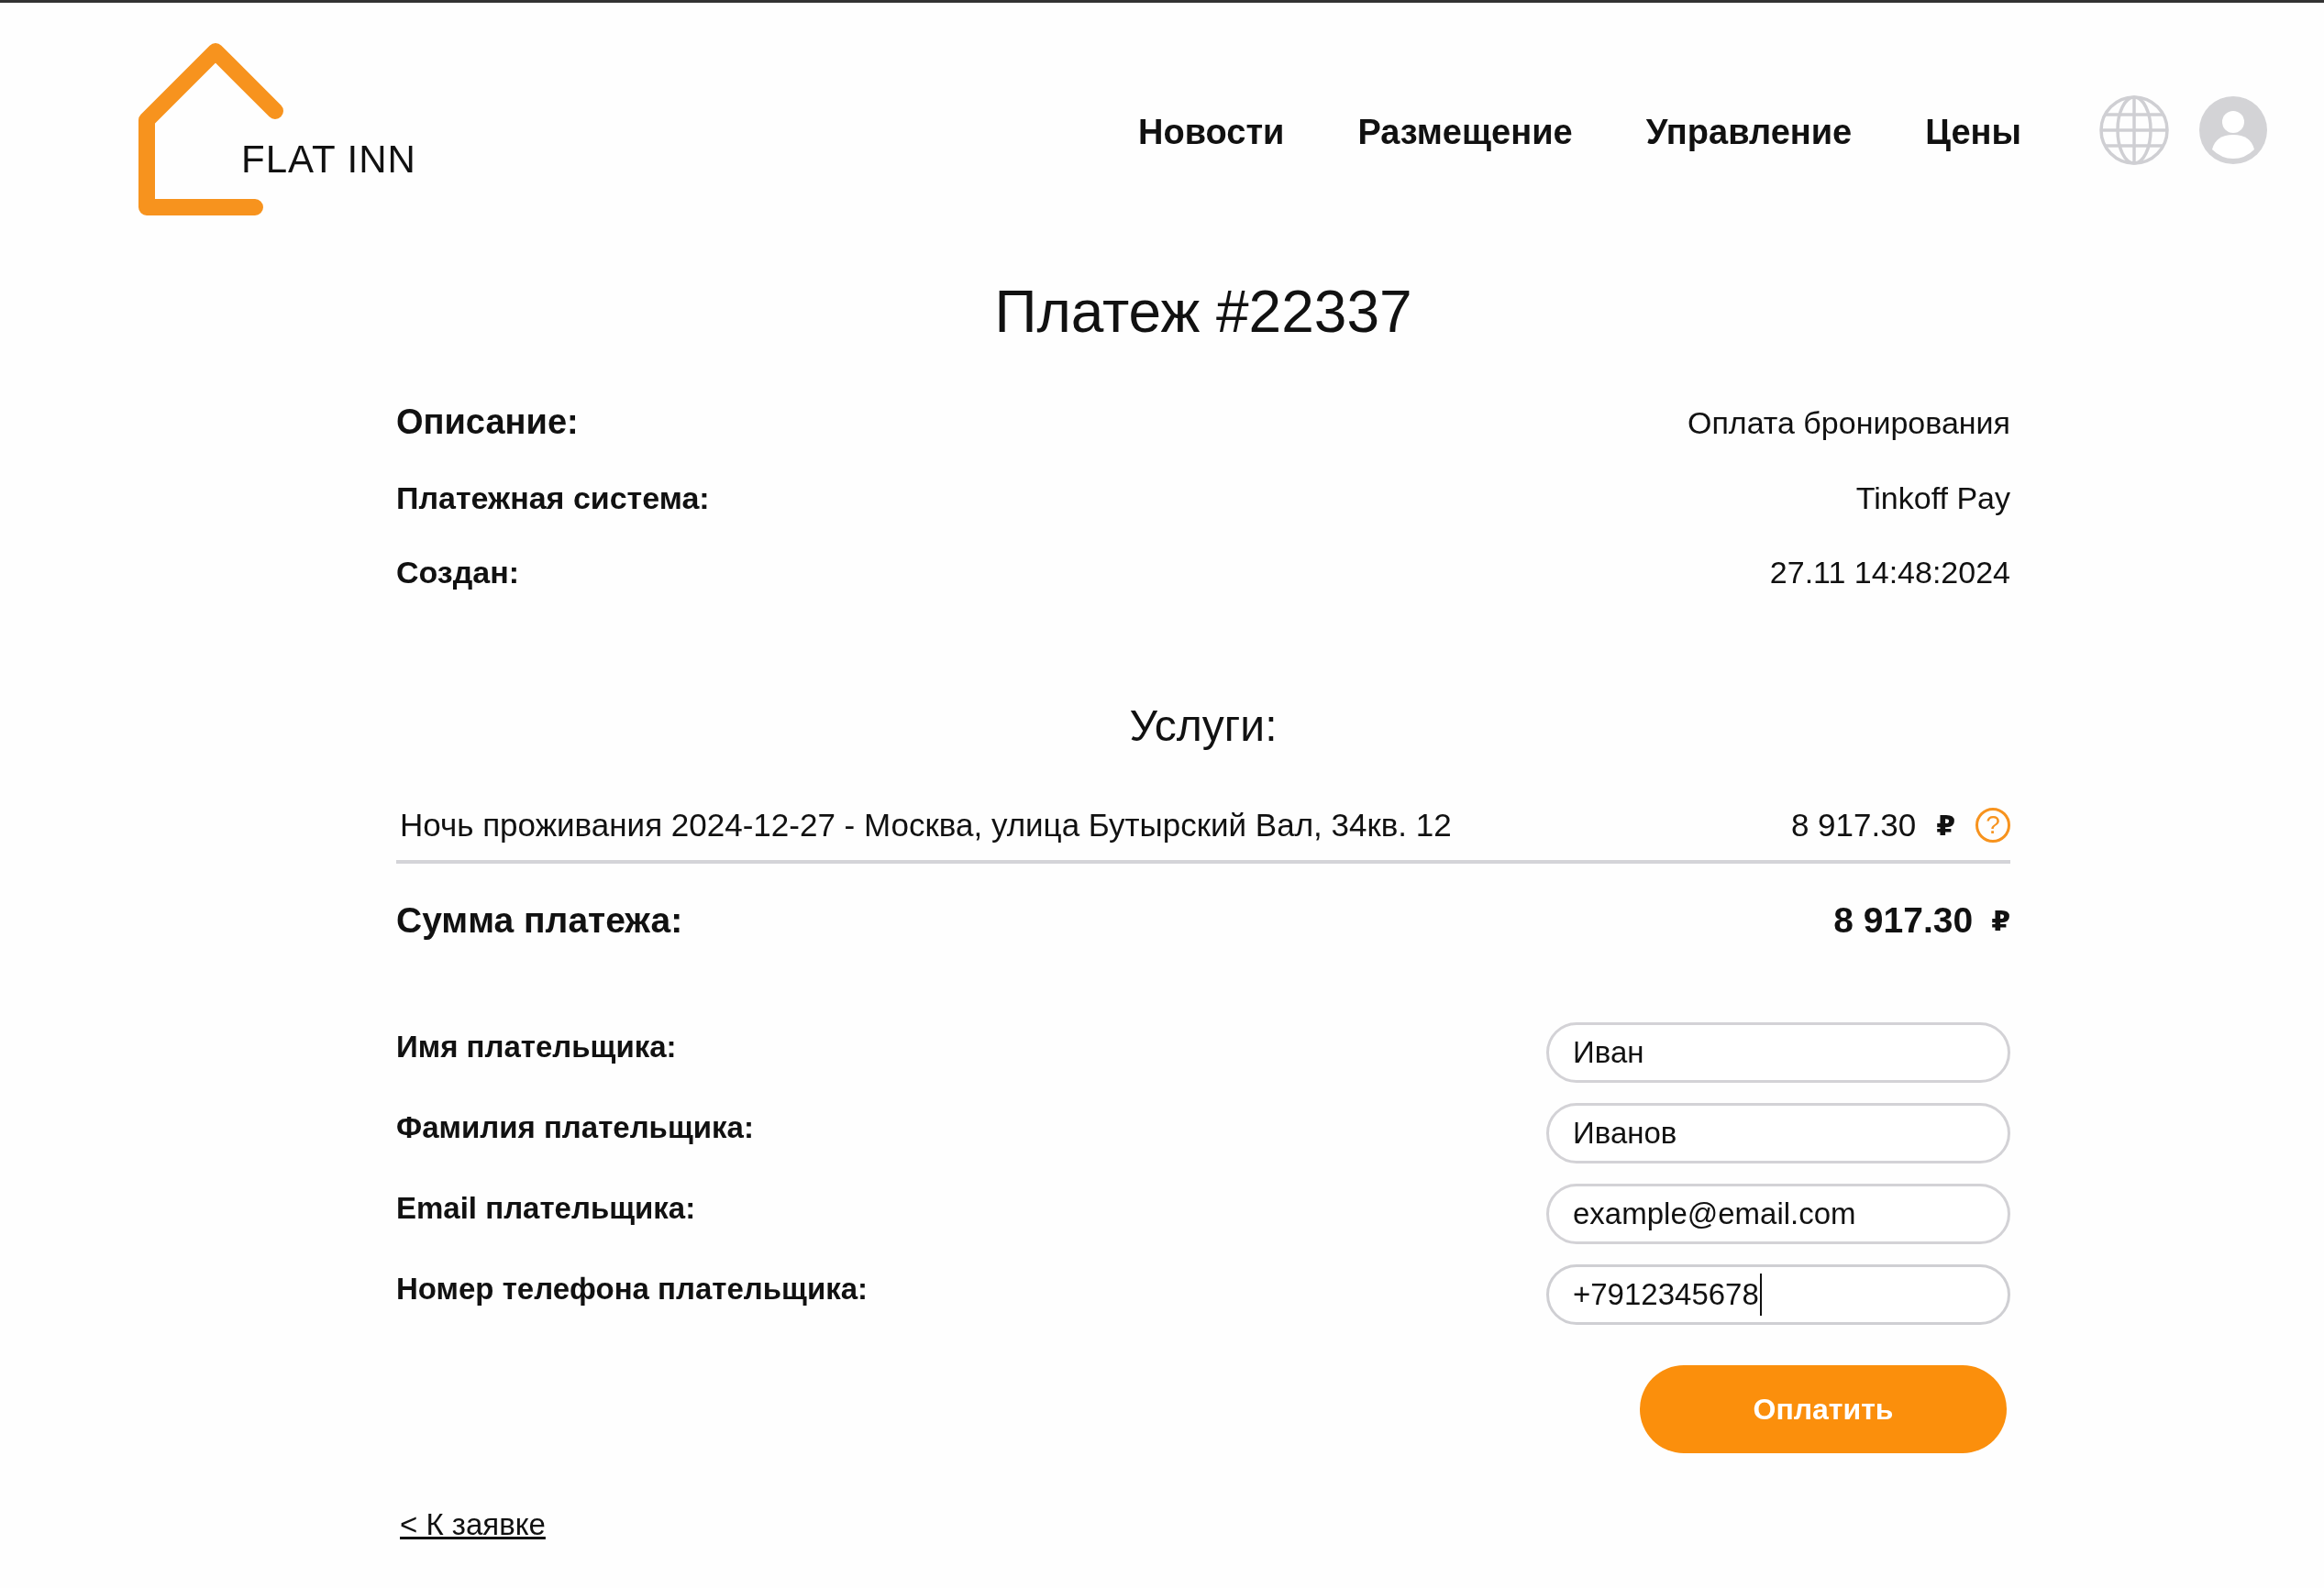 The height and width of the screenshot is (1588, 2324). I want to click on page-title: Платеж #22337, so click(1203, 312).